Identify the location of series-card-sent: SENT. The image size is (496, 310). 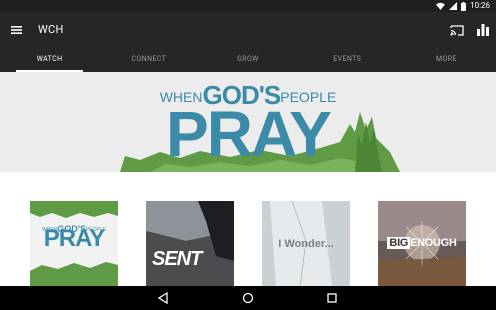
(190, 243).